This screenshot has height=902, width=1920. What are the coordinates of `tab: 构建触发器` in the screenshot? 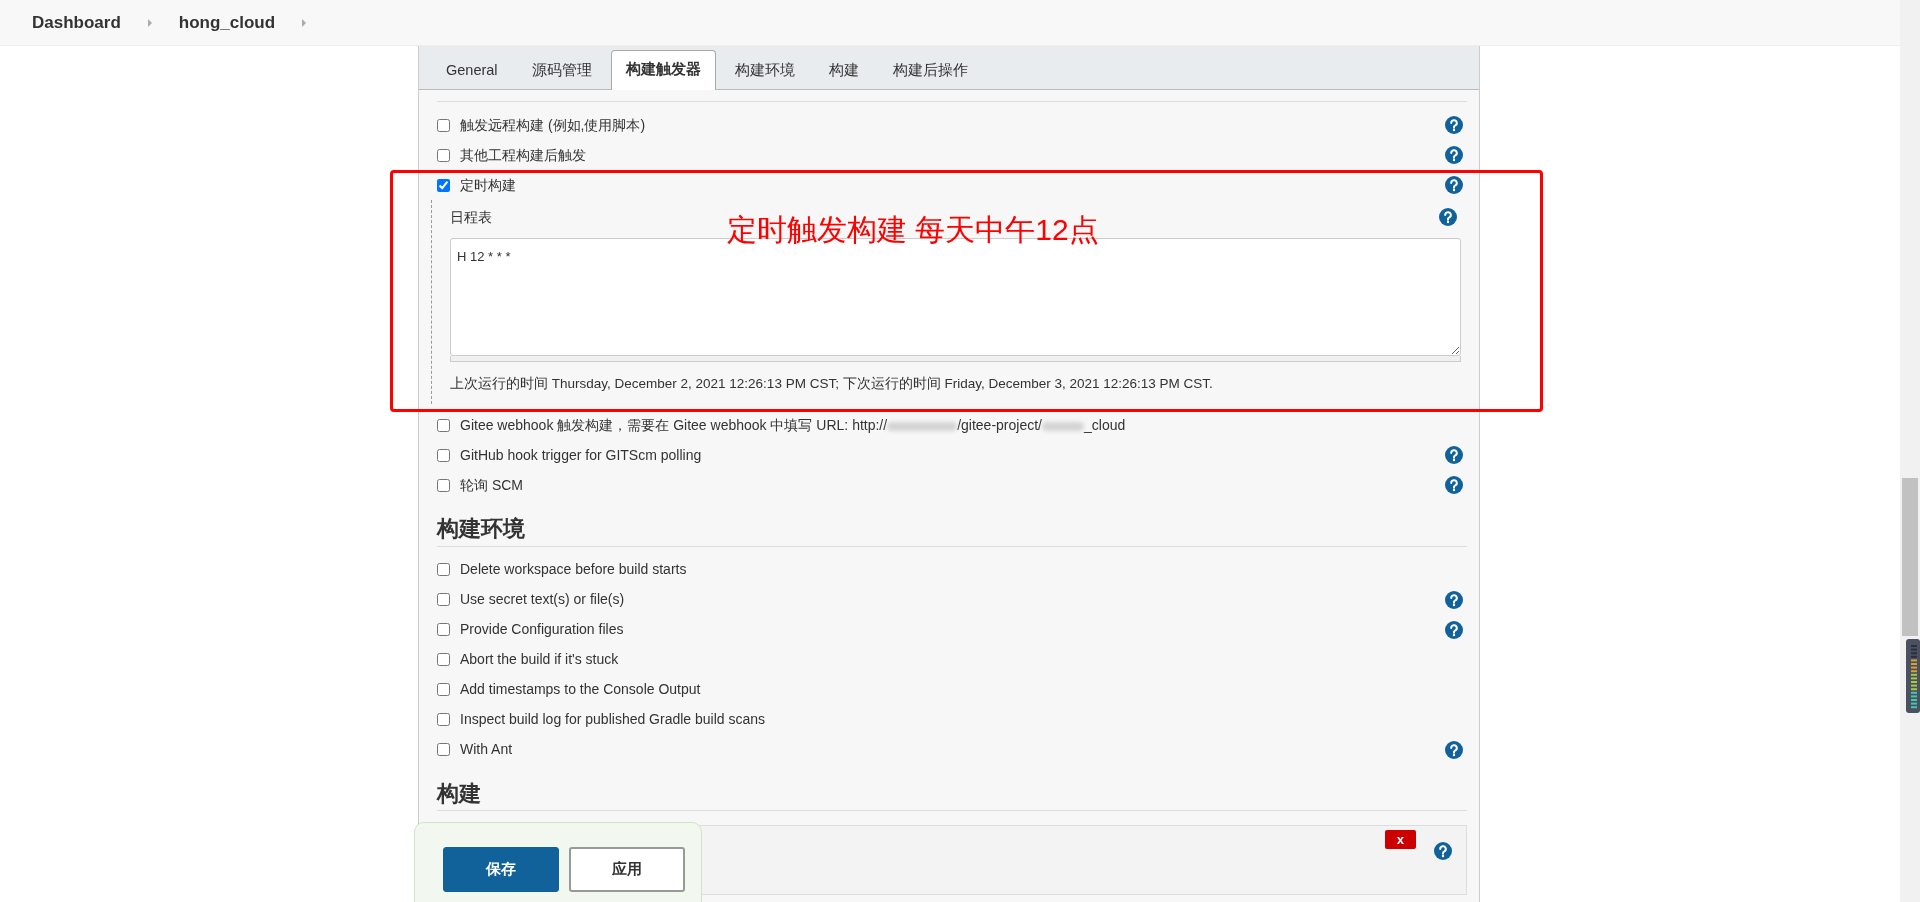 It's located at (663, 70).